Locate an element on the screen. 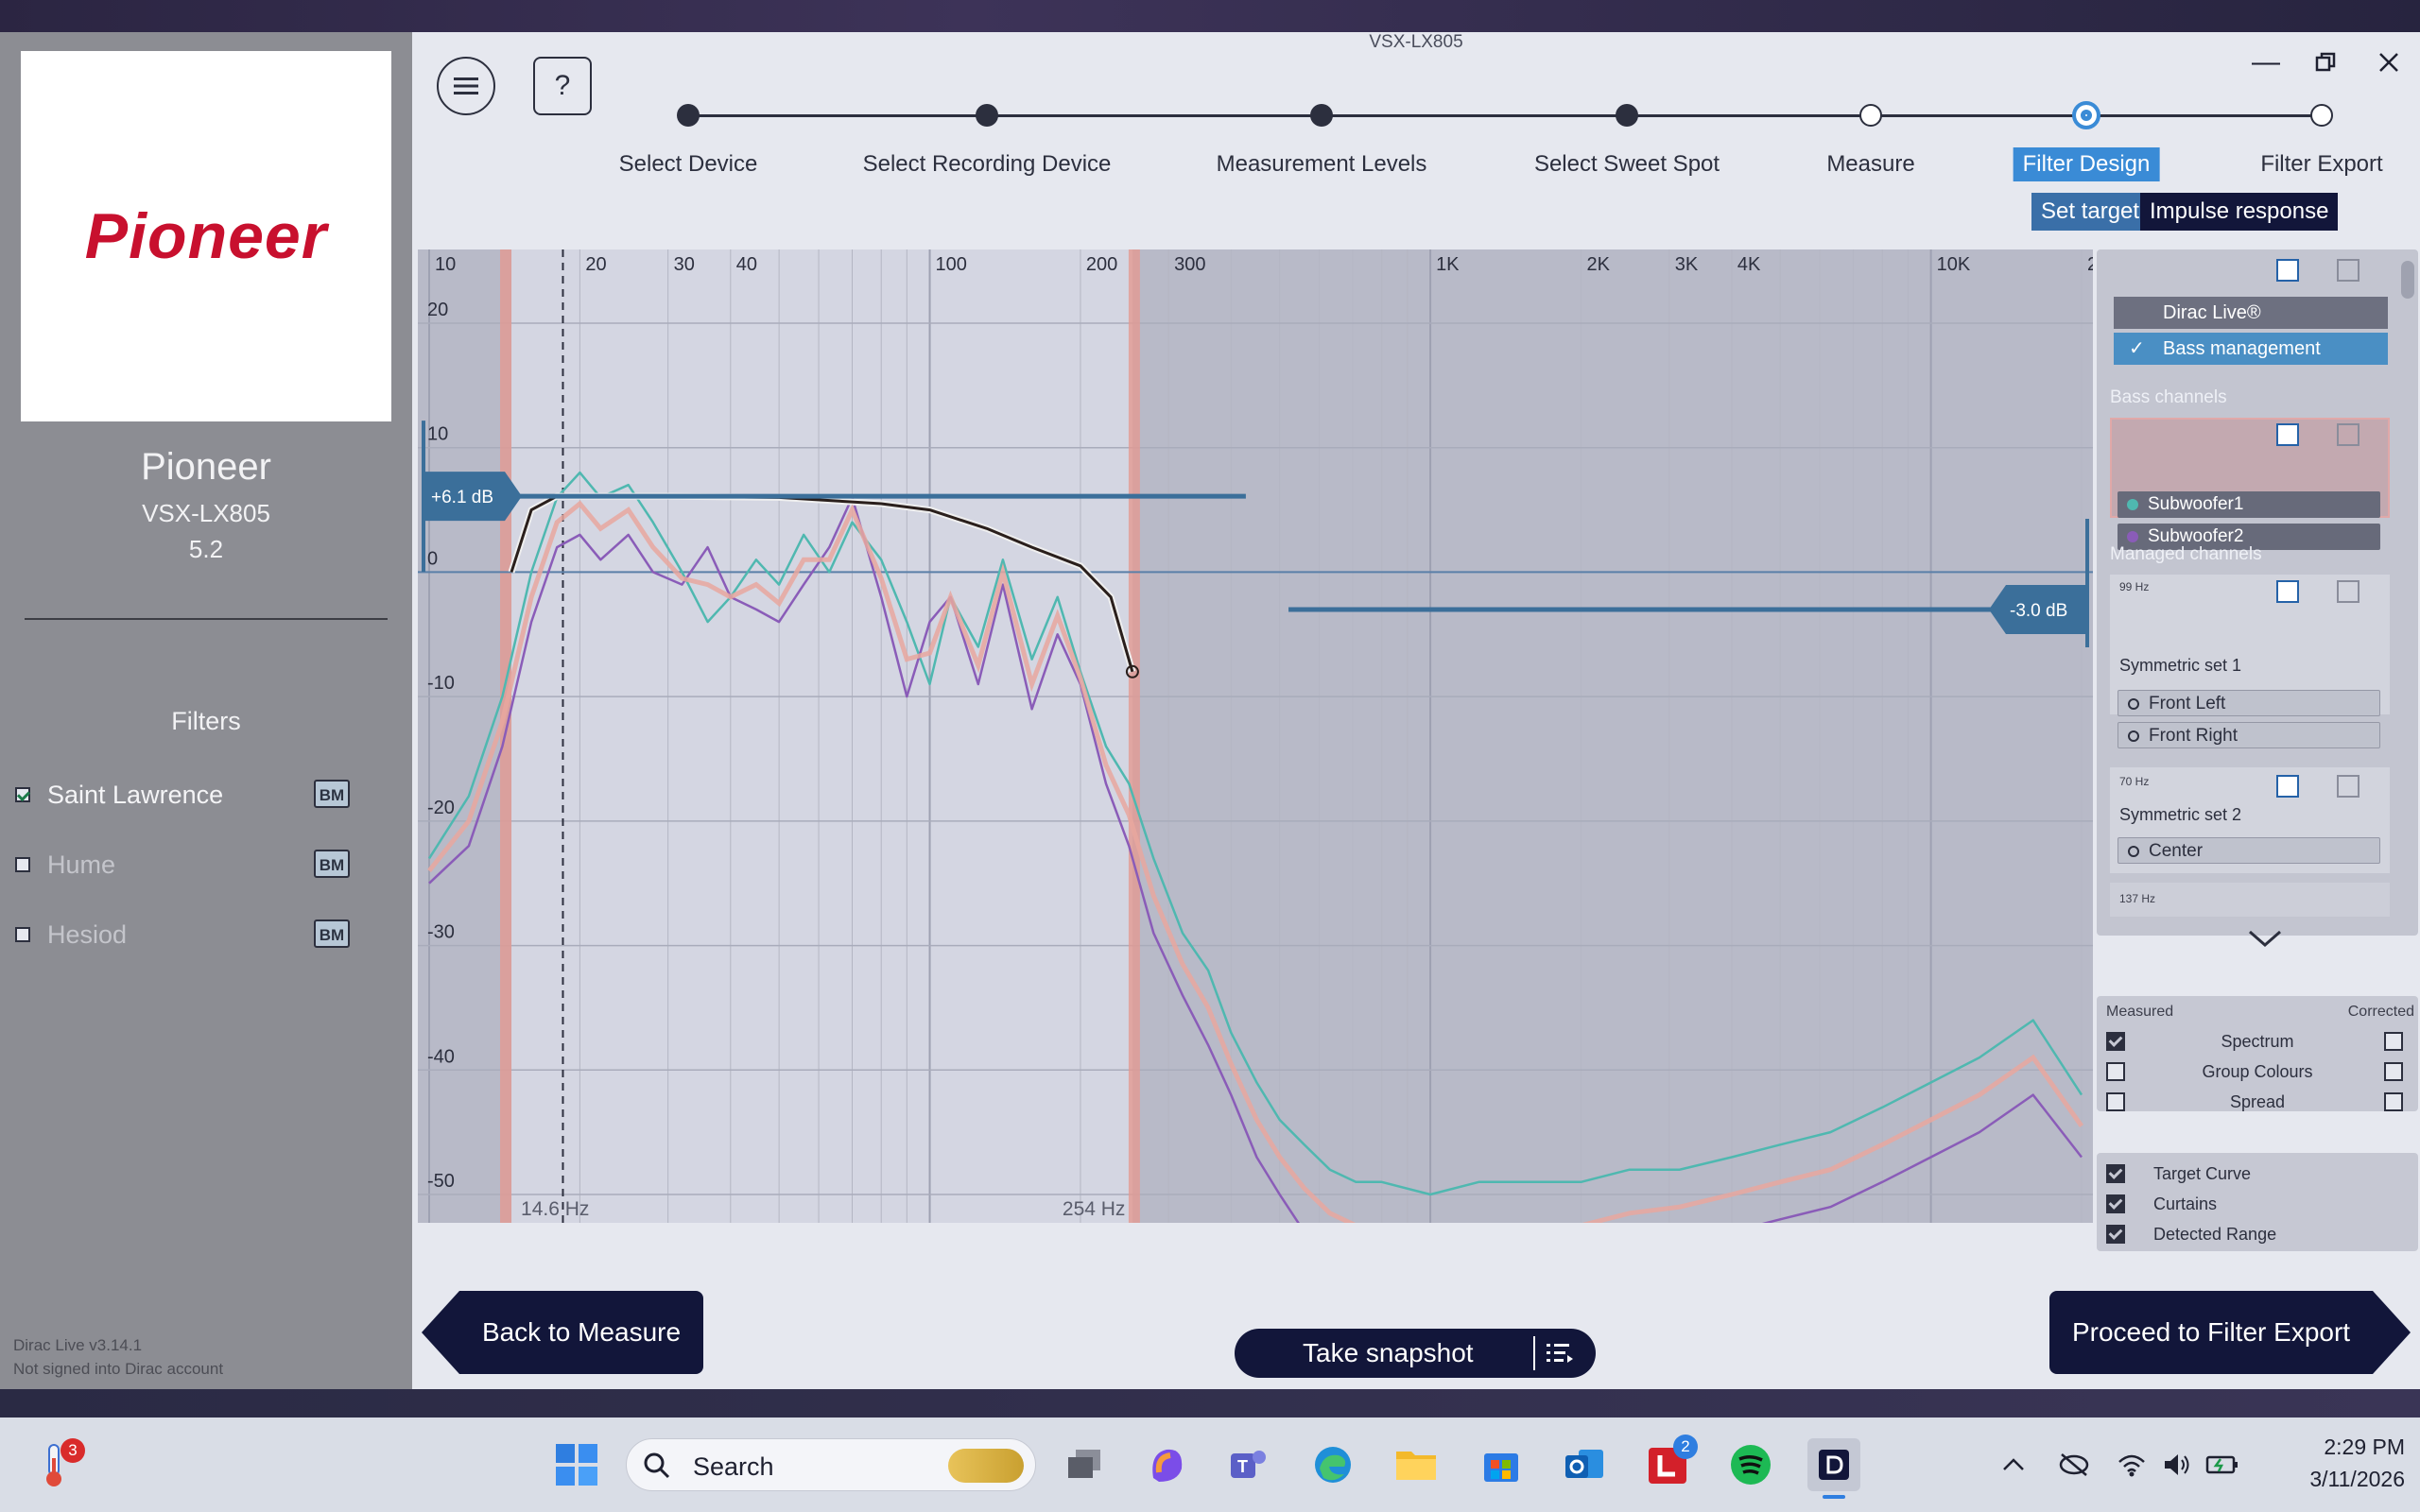 The width and height of the screenshot is (2420, 1512). help-button: ? is located at coordinates (562, 86).